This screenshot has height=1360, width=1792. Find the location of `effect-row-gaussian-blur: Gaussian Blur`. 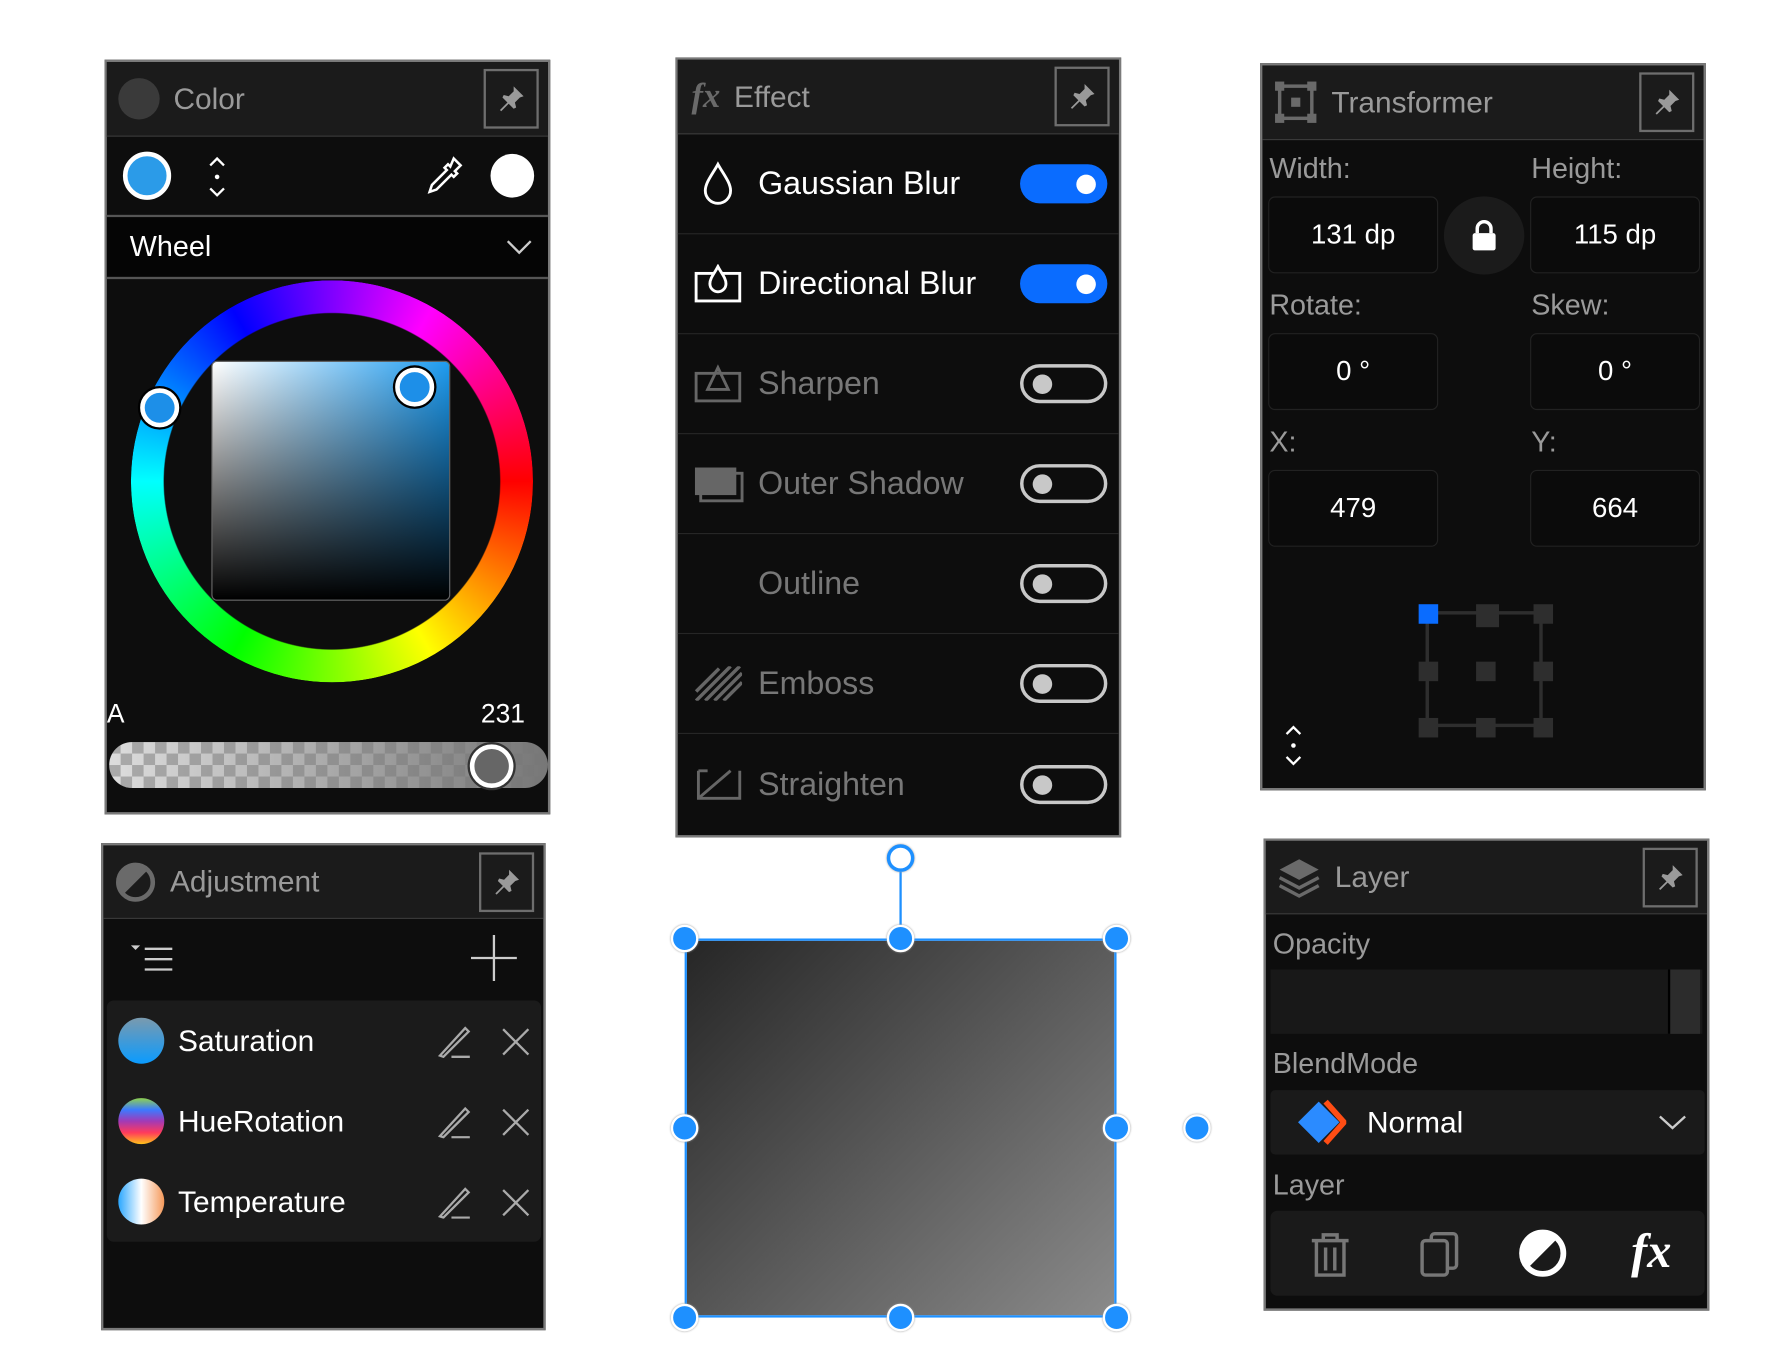

effect-row-gaussian-blur: Gaussian Blur is located at coordinates (898, 184).